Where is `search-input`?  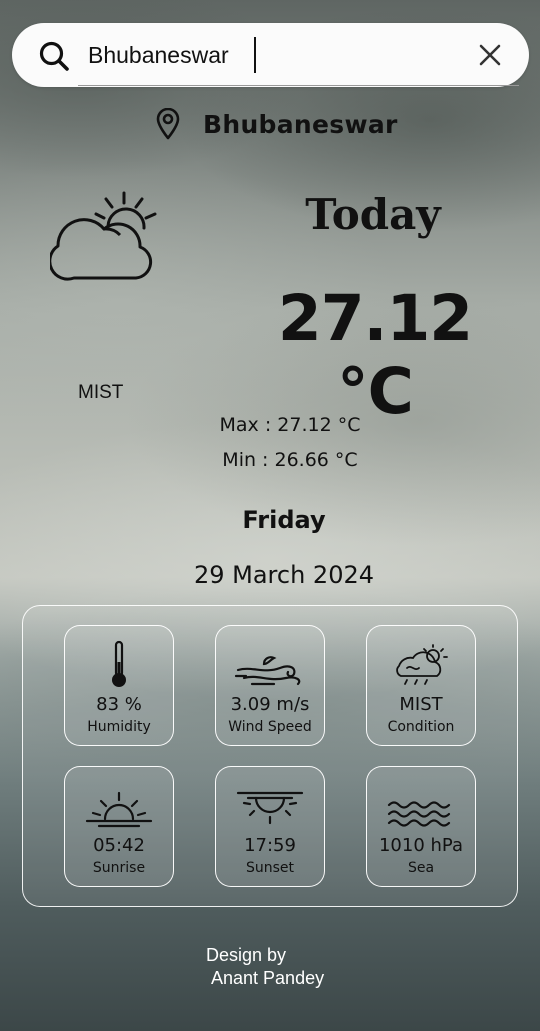
search-input is located at coordinates (172, 55).